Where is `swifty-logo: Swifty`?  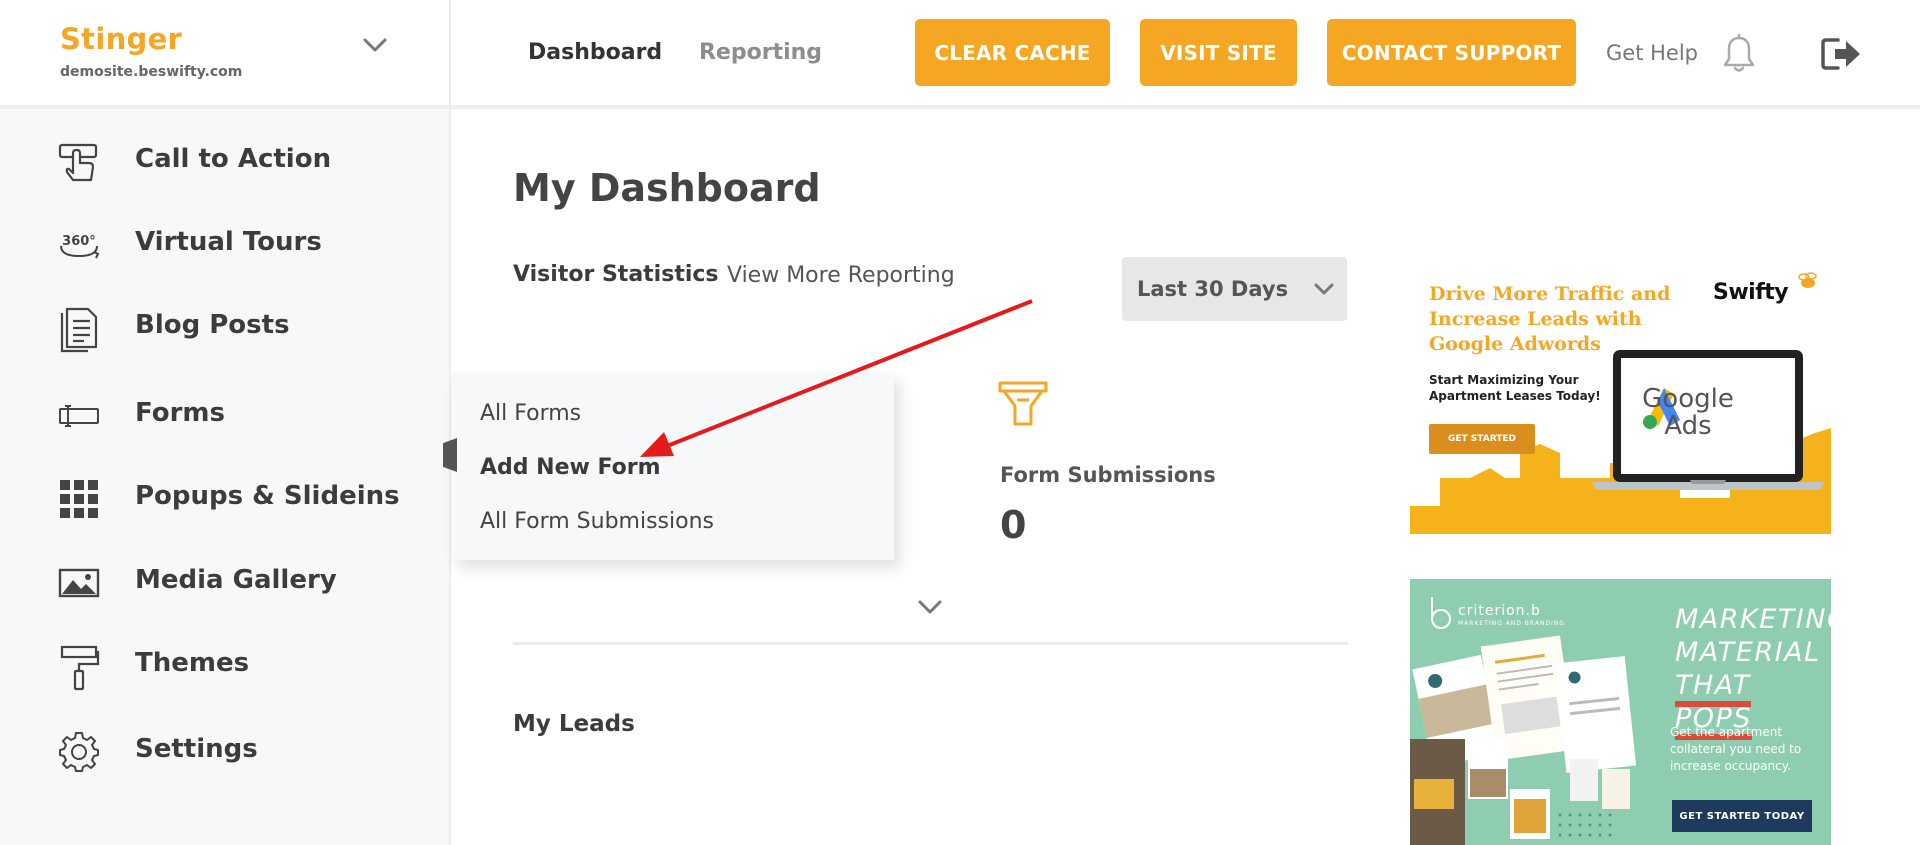
swifty-logo: Swifty is located at coordinates (1751, 292).